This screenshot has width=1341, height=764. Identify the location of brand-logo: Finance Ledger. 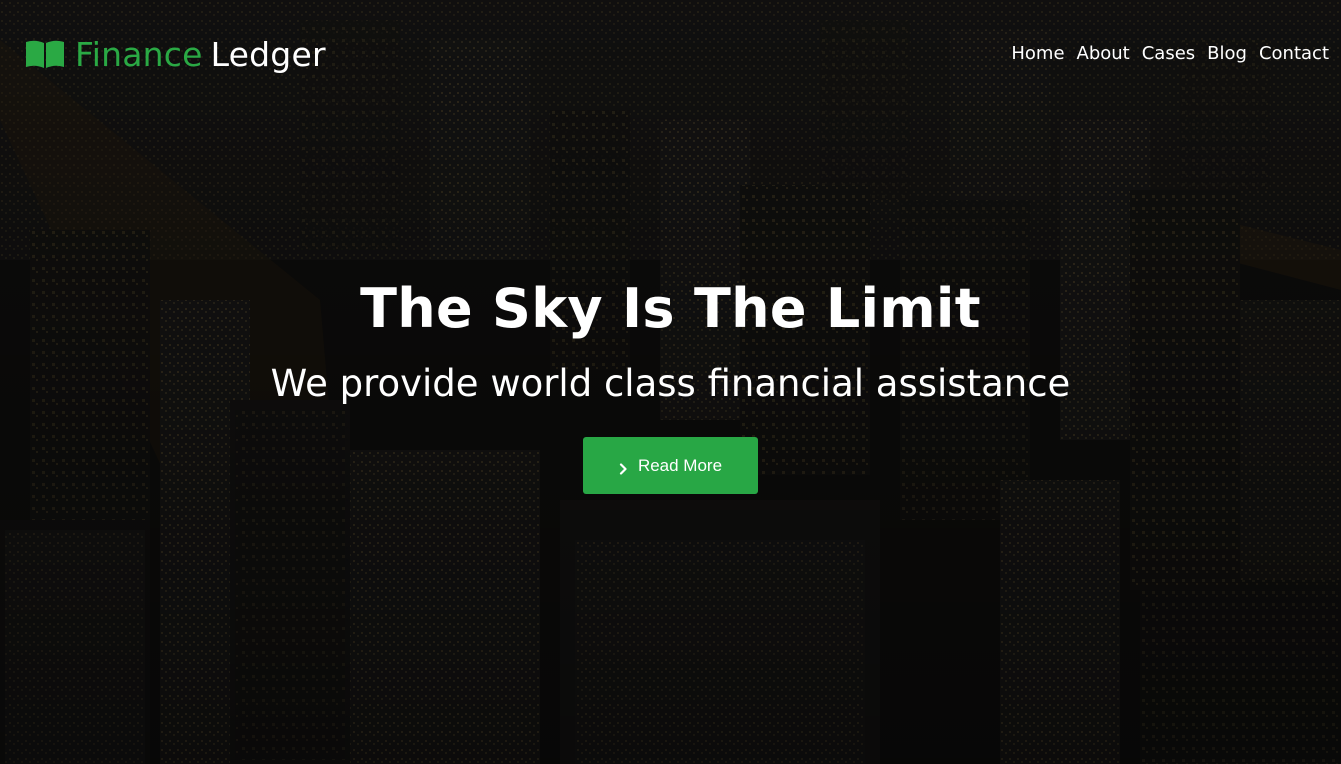
(175, 54).